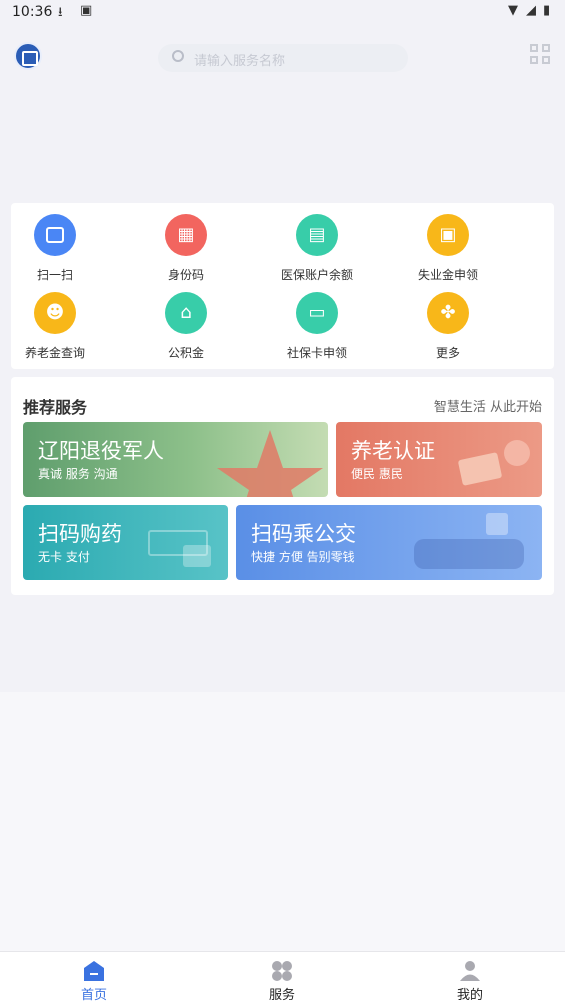 The width and height of the screenshot is (565, 1004). What do you see at coordinates (64, 557) in the screenshot?
I see `banner-subtitle: 无卡 支付` at bounding box center [64, 557].